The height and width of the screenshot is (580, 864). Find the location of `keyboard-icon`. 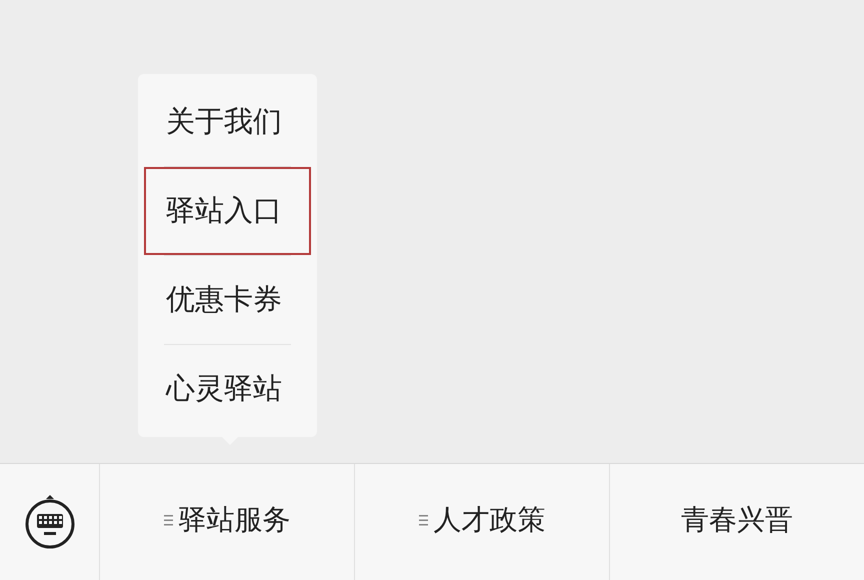

keyboard-icon is located at coordinates (50, 522).